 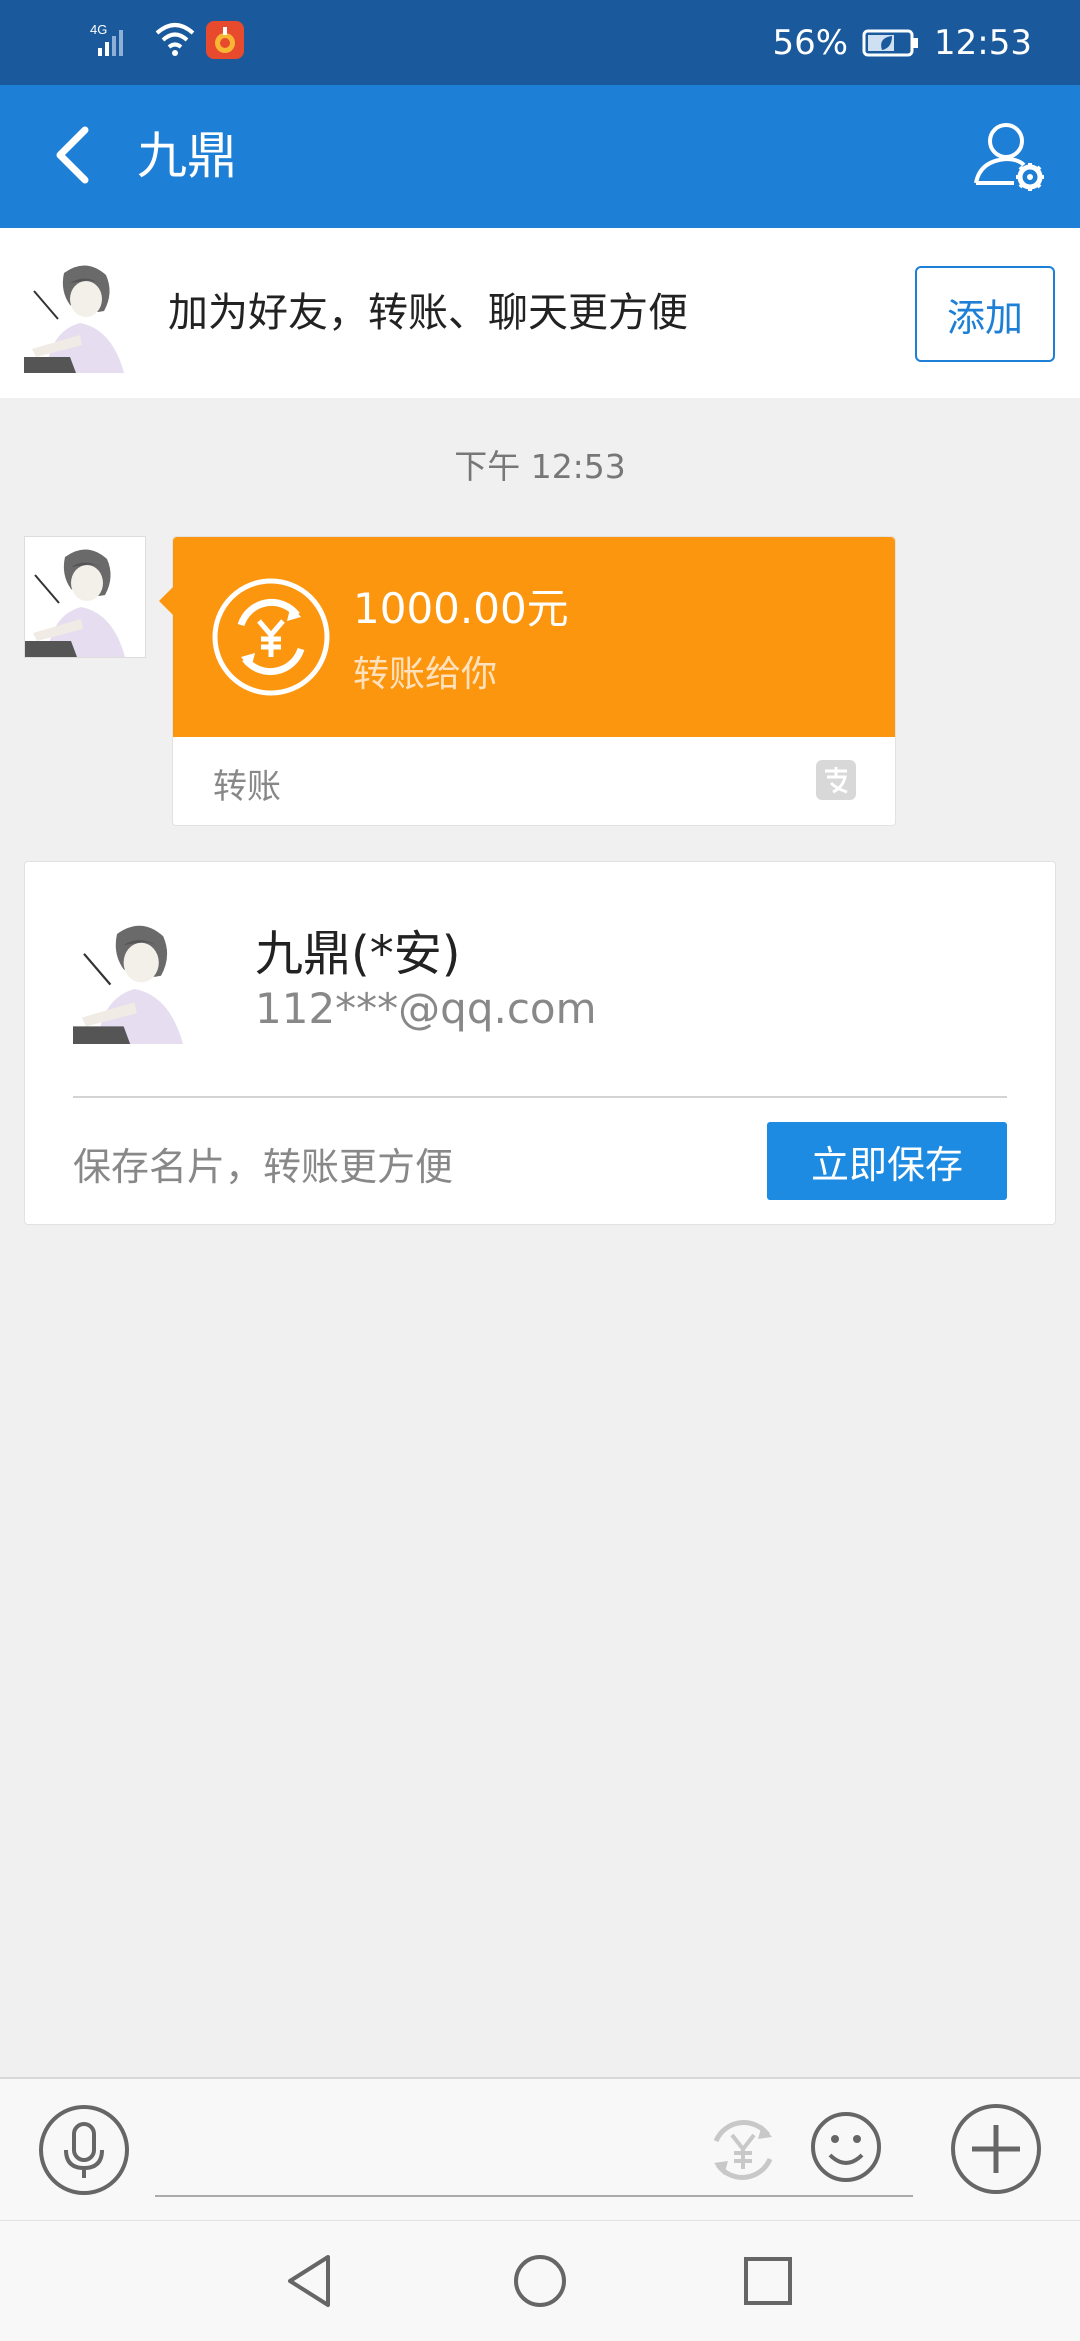 What do you see at coordinates (540, 1043) in the screenshot?
I see `contact-card: 九鼎(*安) 112***@qq.com 保存名片，转账更方便 立即保存` at bounding box center [540, 1043].